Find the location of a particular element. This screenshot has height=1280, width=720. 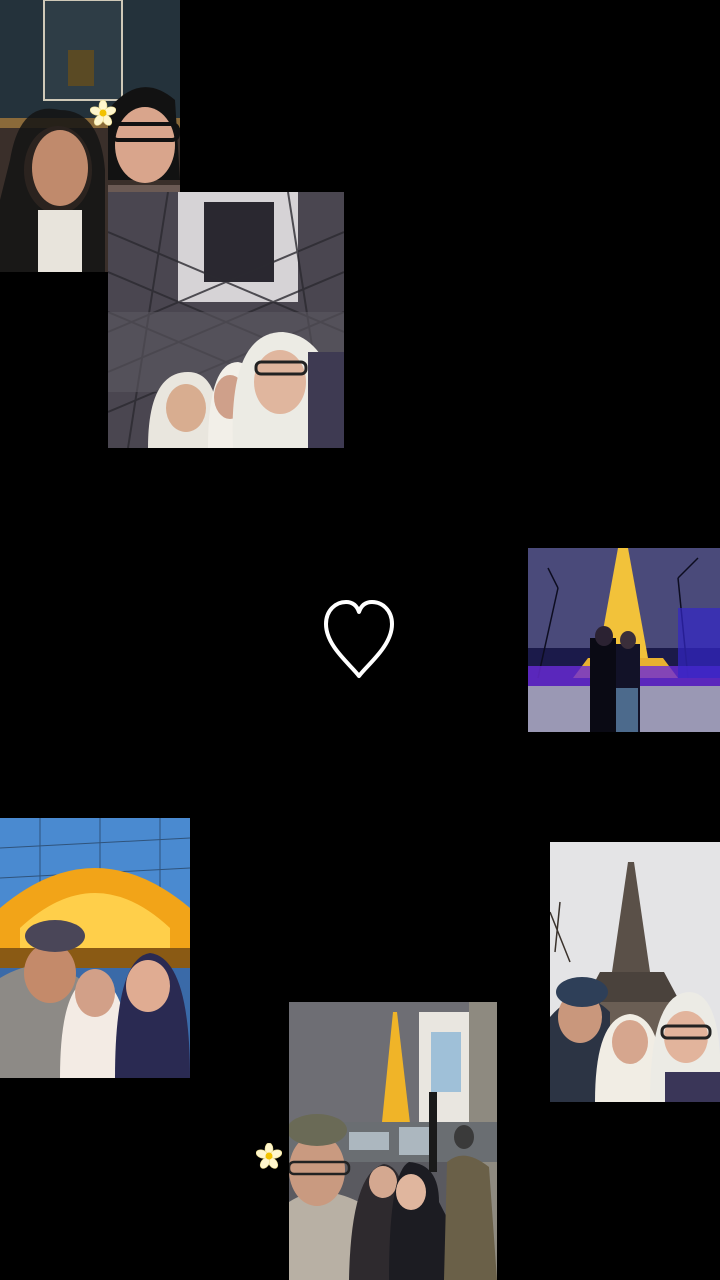

photo-louvre-night-selfie is located at coordinates (393, 1141).